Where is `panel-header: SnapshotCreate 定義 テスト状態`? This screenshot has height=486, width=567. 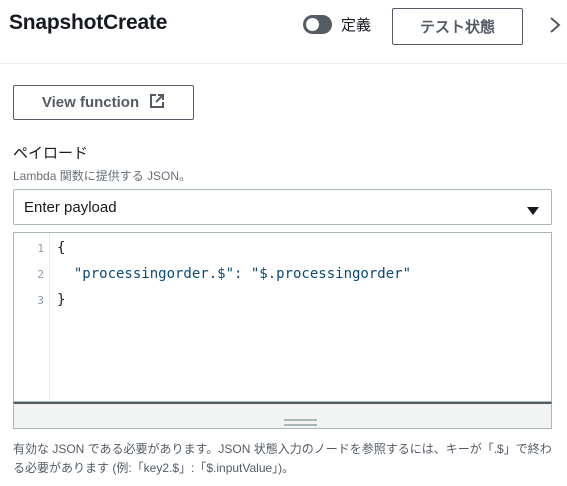
panel-header: SnapshotCreate 定義 テスト状態 is located at coordinates (283, 32).